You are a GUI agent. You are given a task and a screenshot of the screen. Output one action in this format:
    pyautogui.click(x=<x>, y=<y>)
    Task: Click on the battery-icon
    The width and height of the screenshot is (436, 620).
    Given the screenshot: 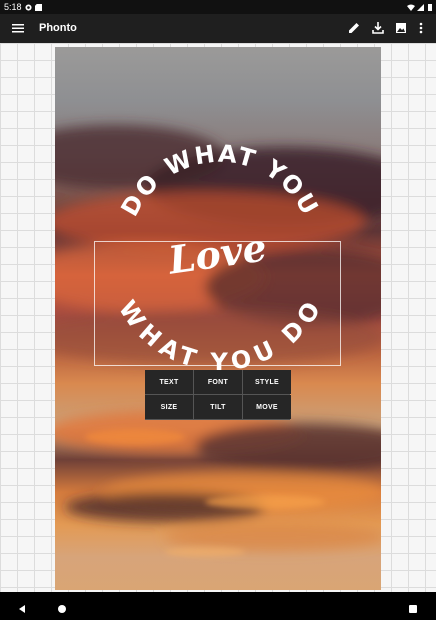 What is the action you would take?
    pyautogui.click(x=430, y=7)
    